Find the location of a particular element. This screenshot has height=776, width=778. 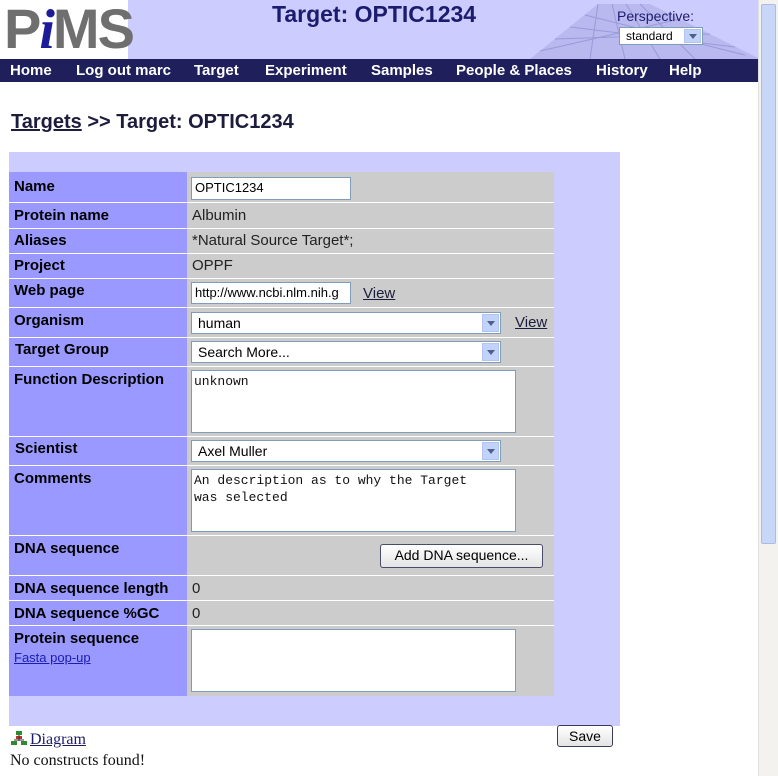

menu-home: Home is located at coordinates (31, 70).